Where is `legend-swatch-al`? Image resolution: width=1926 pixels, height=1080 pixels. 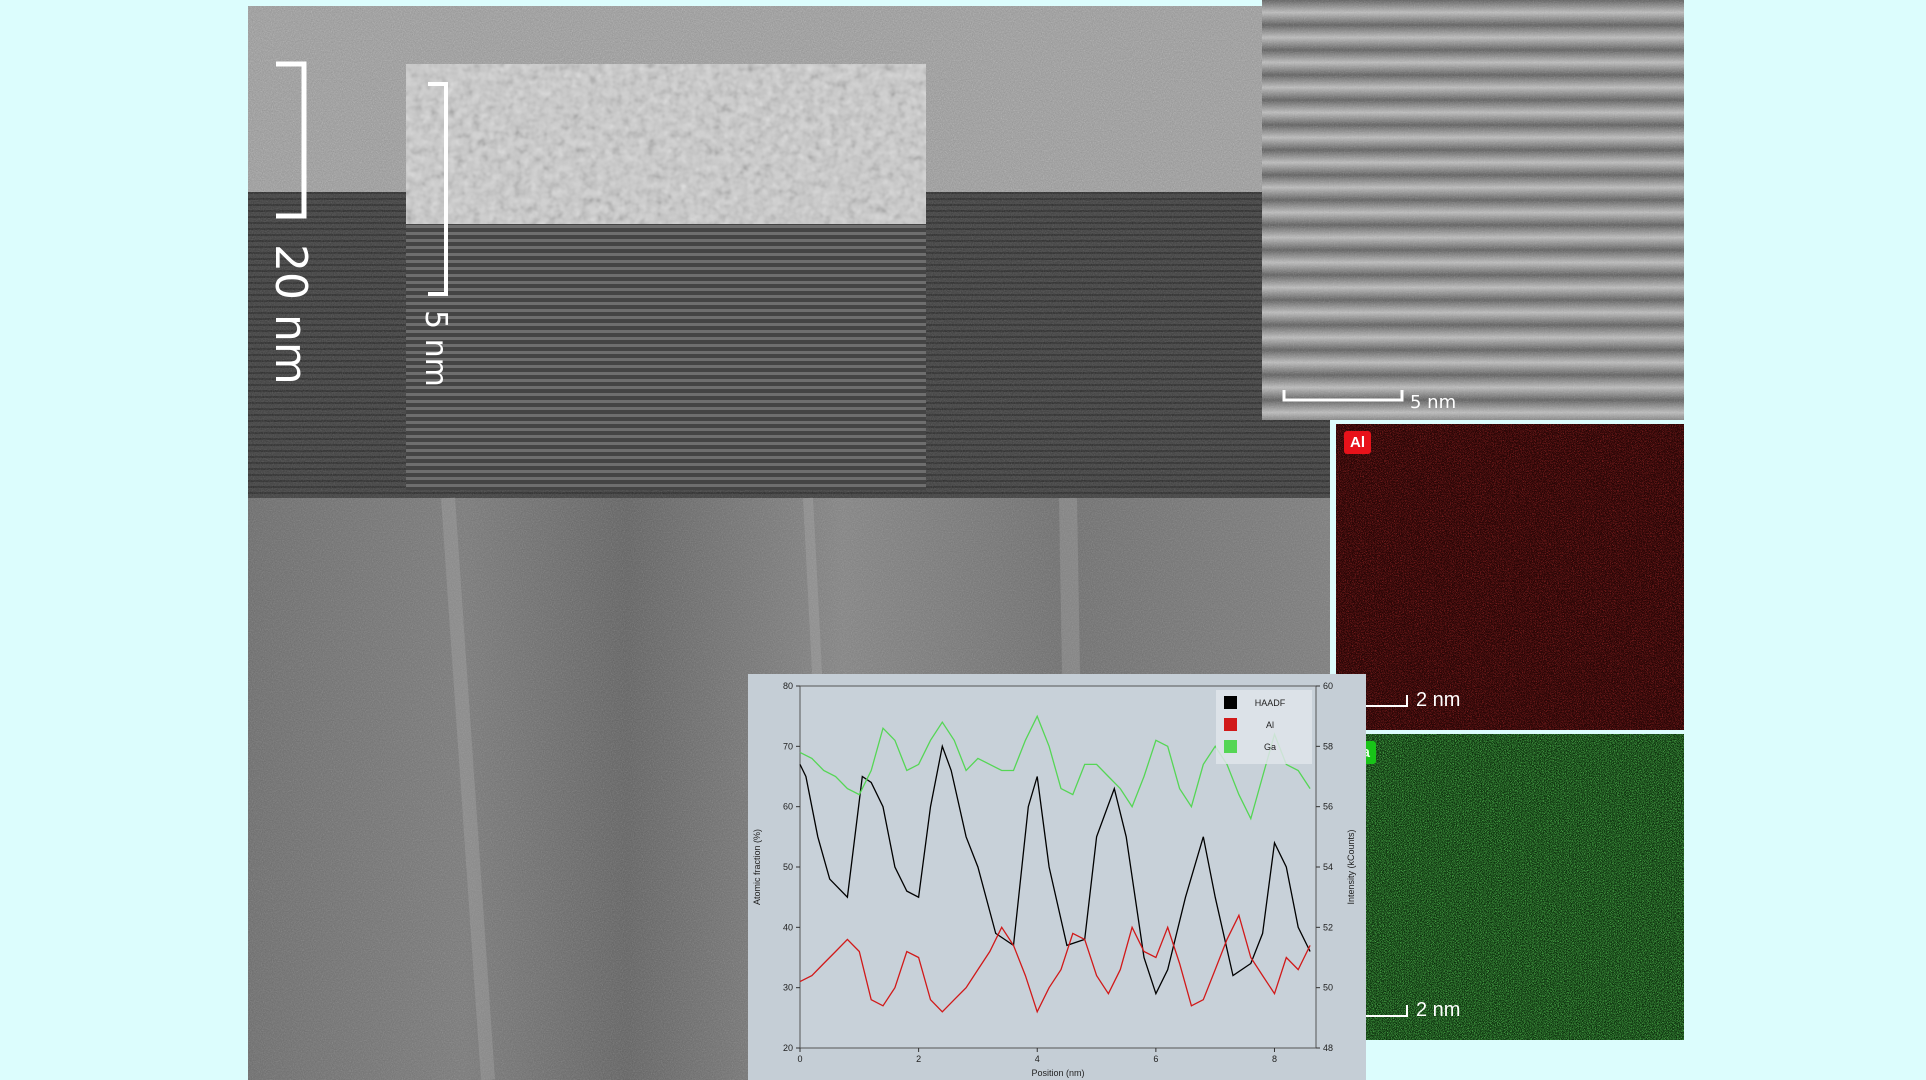 legend-swatch-al is located at coordinates (1230, 724).